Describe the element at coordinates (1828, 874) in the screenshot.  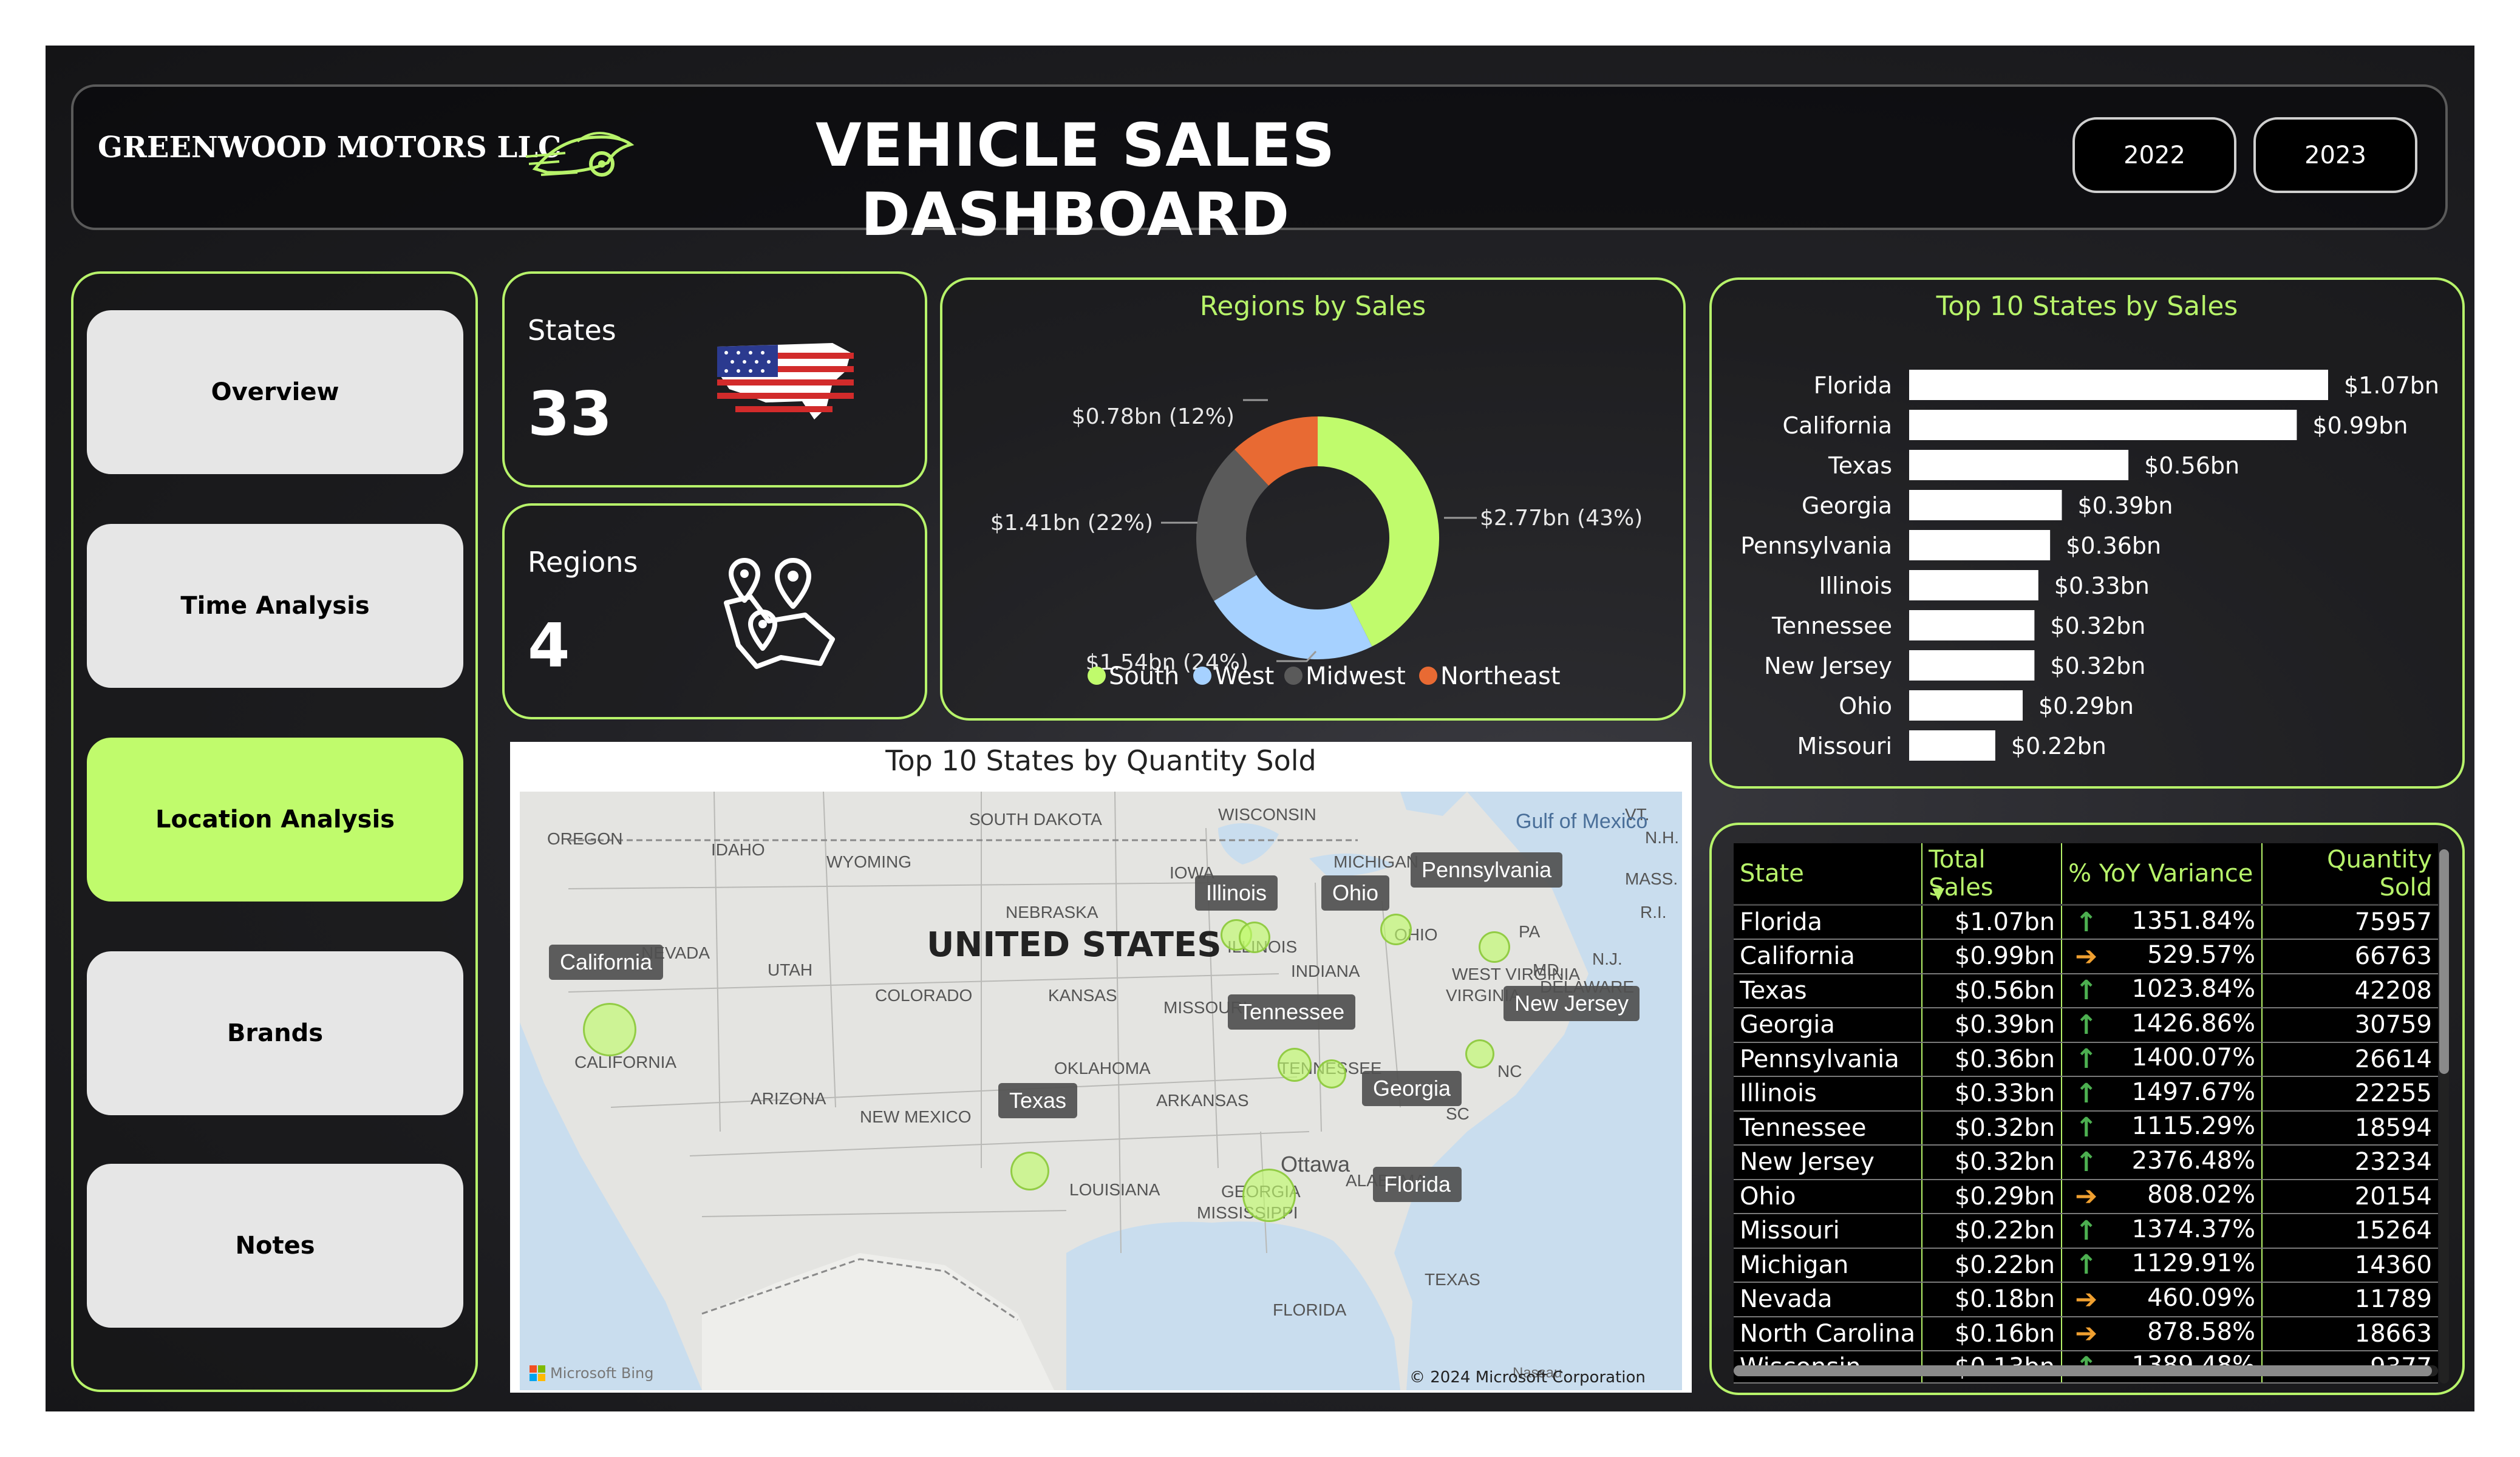
I see `col-state-header: State` at that location.